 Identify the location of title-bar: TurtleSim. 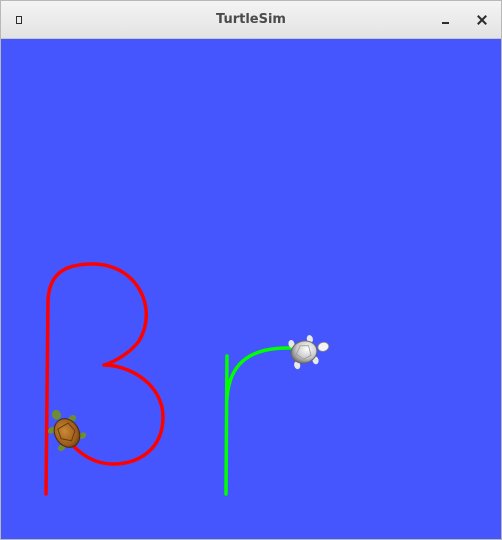
(251, 20).